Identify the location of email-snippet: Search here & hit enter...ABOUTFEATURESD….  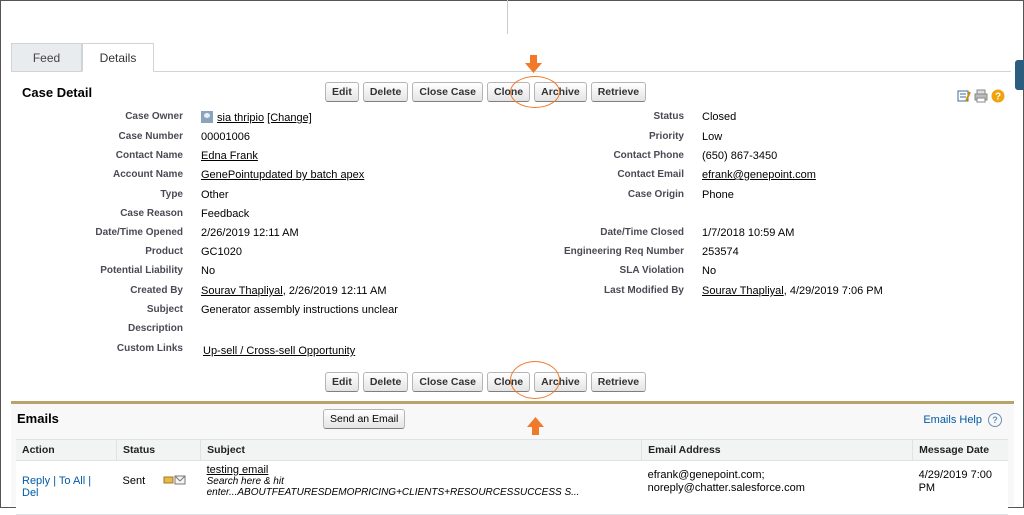
(393, 487).